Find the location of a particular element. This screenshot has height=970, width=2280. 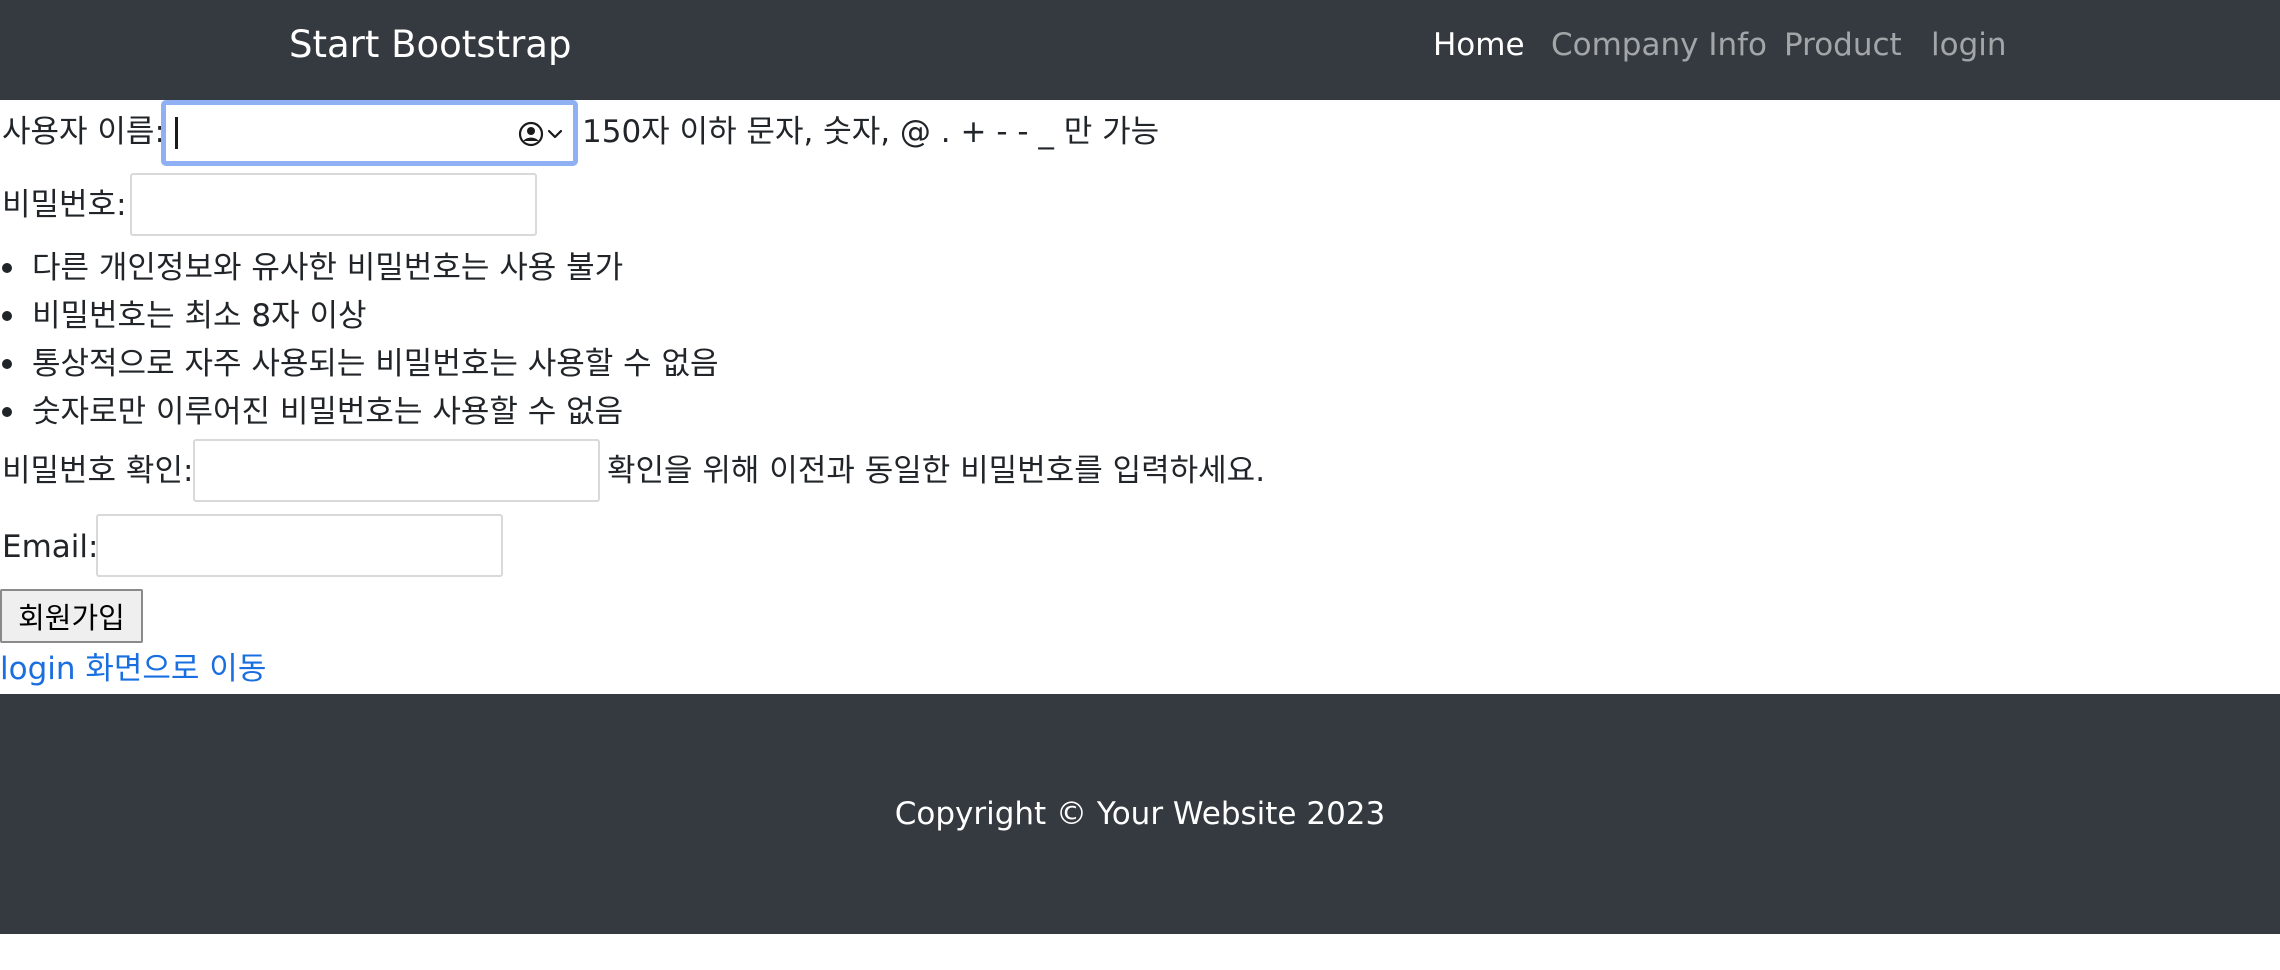

list-item: 통상적으로 자주 사용되는 비밀번호는 사용할 수 없음 is located at coordinates (359, 368).